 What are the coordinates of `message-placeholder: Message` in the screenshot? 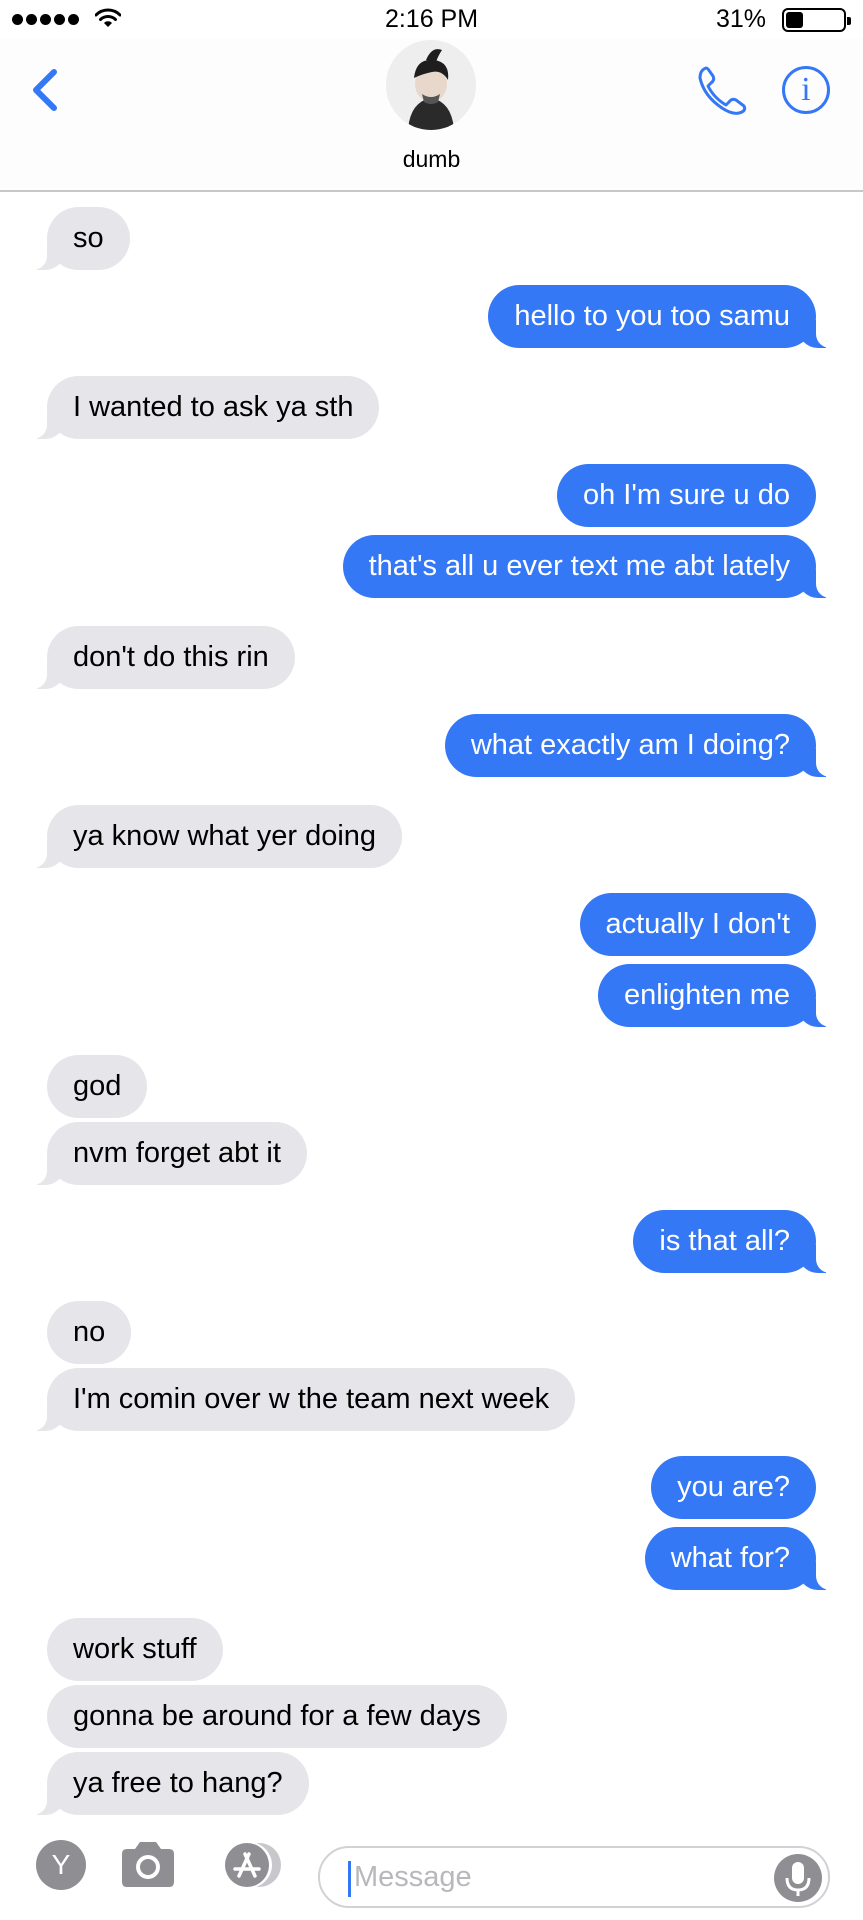 It's located at (413, 1877).